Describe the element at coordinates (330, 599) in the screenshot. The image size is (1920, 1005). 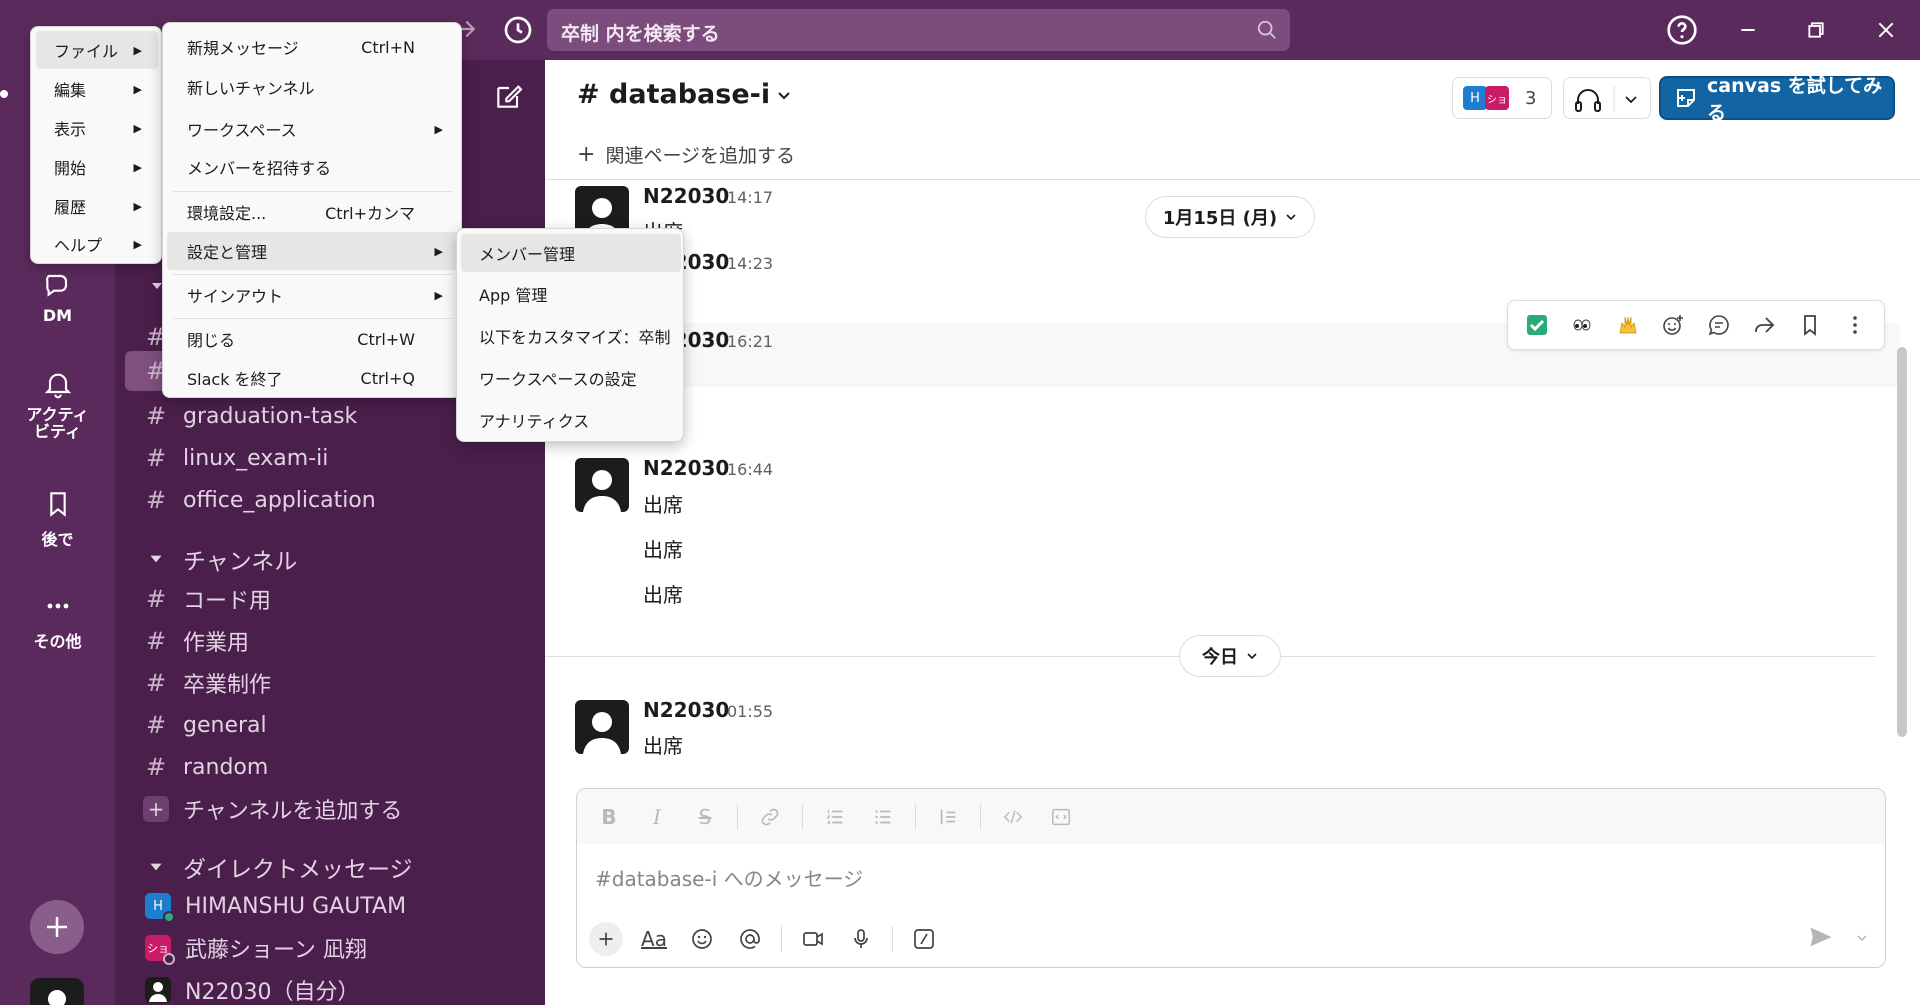
I see `sidebar-channel-code: # コード用` at that location.